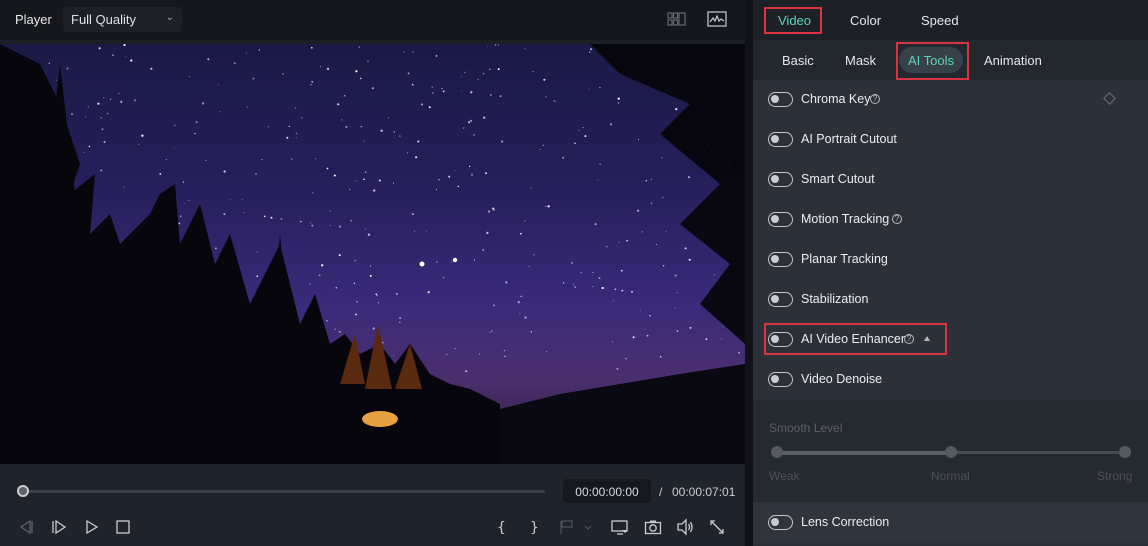 The image size is (1148, 546). I want to click on marker-icon, so click(566, 527).